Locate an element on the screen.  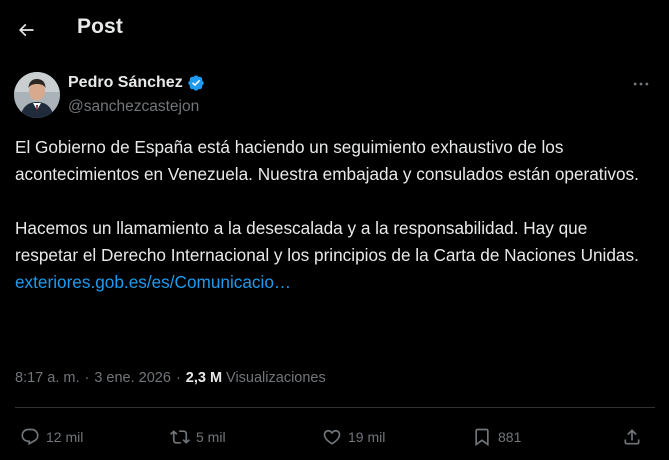
share-button is located at coordinates (632, 437).